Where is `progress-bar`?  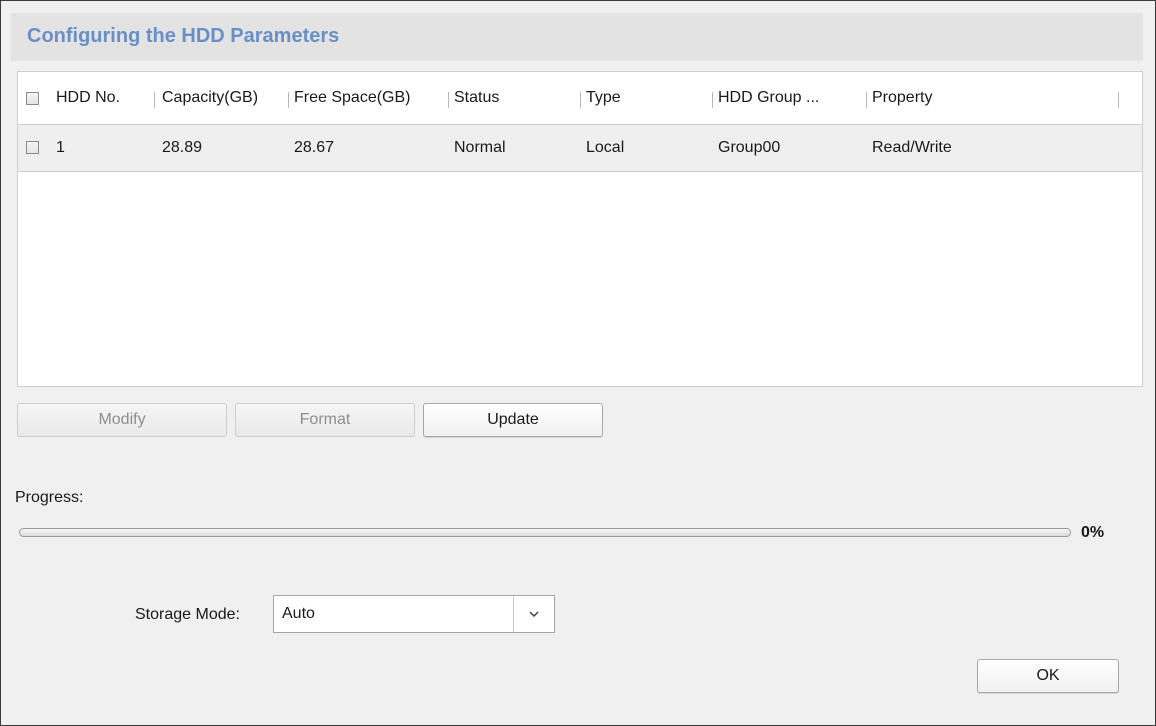 progress-bar is located at coordinates (545, 532).